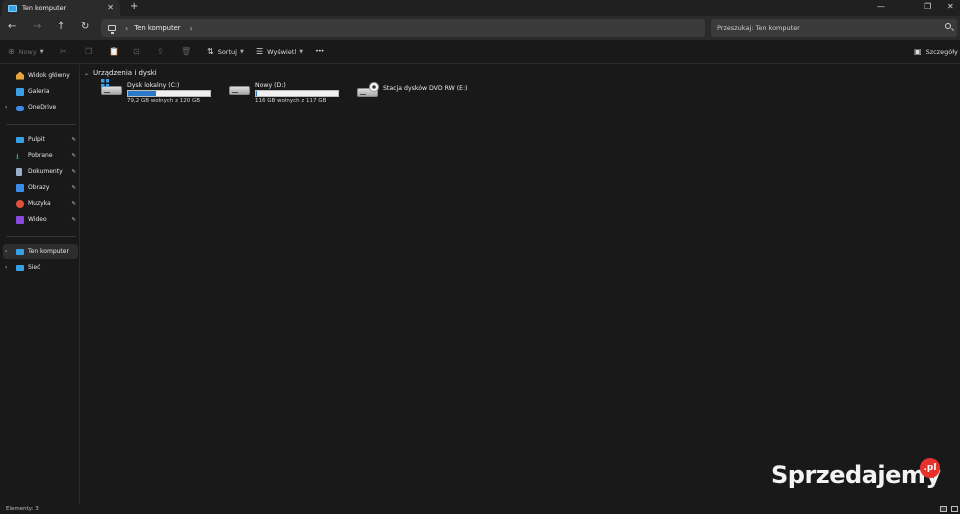  What do you see at coordinates (37, 26) in the screenshot?
I see `forward-button: →` at bounding box center [37, 26].